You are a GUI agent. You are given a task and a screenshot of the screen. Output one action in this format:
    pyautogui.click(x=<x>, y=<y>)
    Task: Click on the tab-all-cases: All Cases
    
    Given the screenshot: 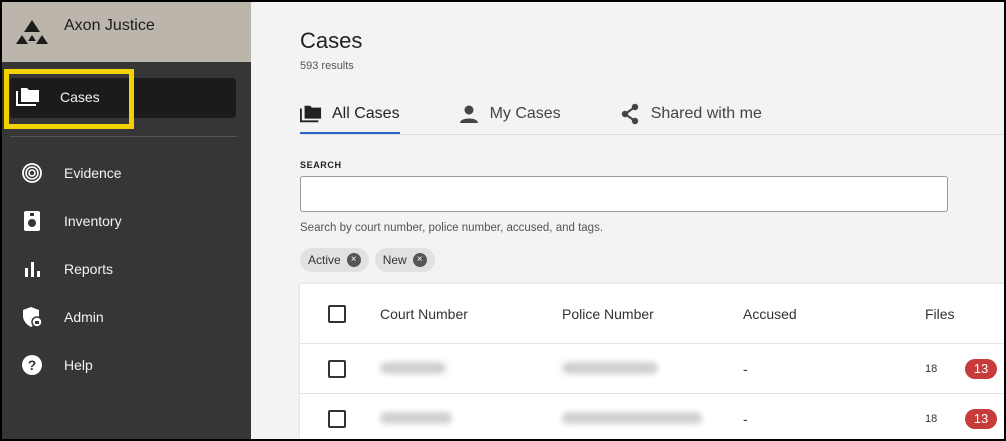 What is the action you would take?
    pyautogui.click(x=350, y=114)
    